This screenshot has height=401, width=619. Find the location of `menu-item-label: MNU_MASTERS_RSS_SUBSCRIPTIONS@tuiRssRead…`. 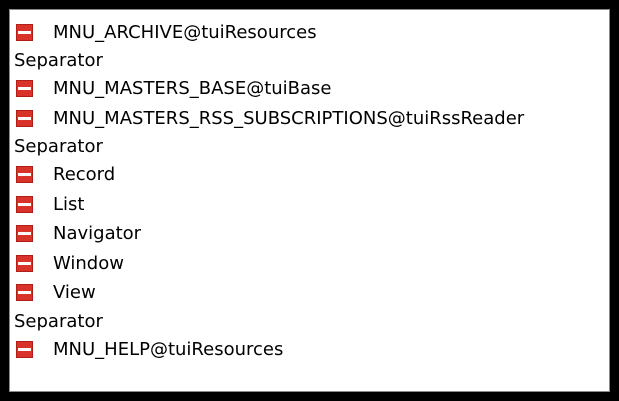

menu-item-label: MNU_MASTERS_RSS_SUBSCRIPTIONS@tuiRssRead… is located at coordinates (289, 118).